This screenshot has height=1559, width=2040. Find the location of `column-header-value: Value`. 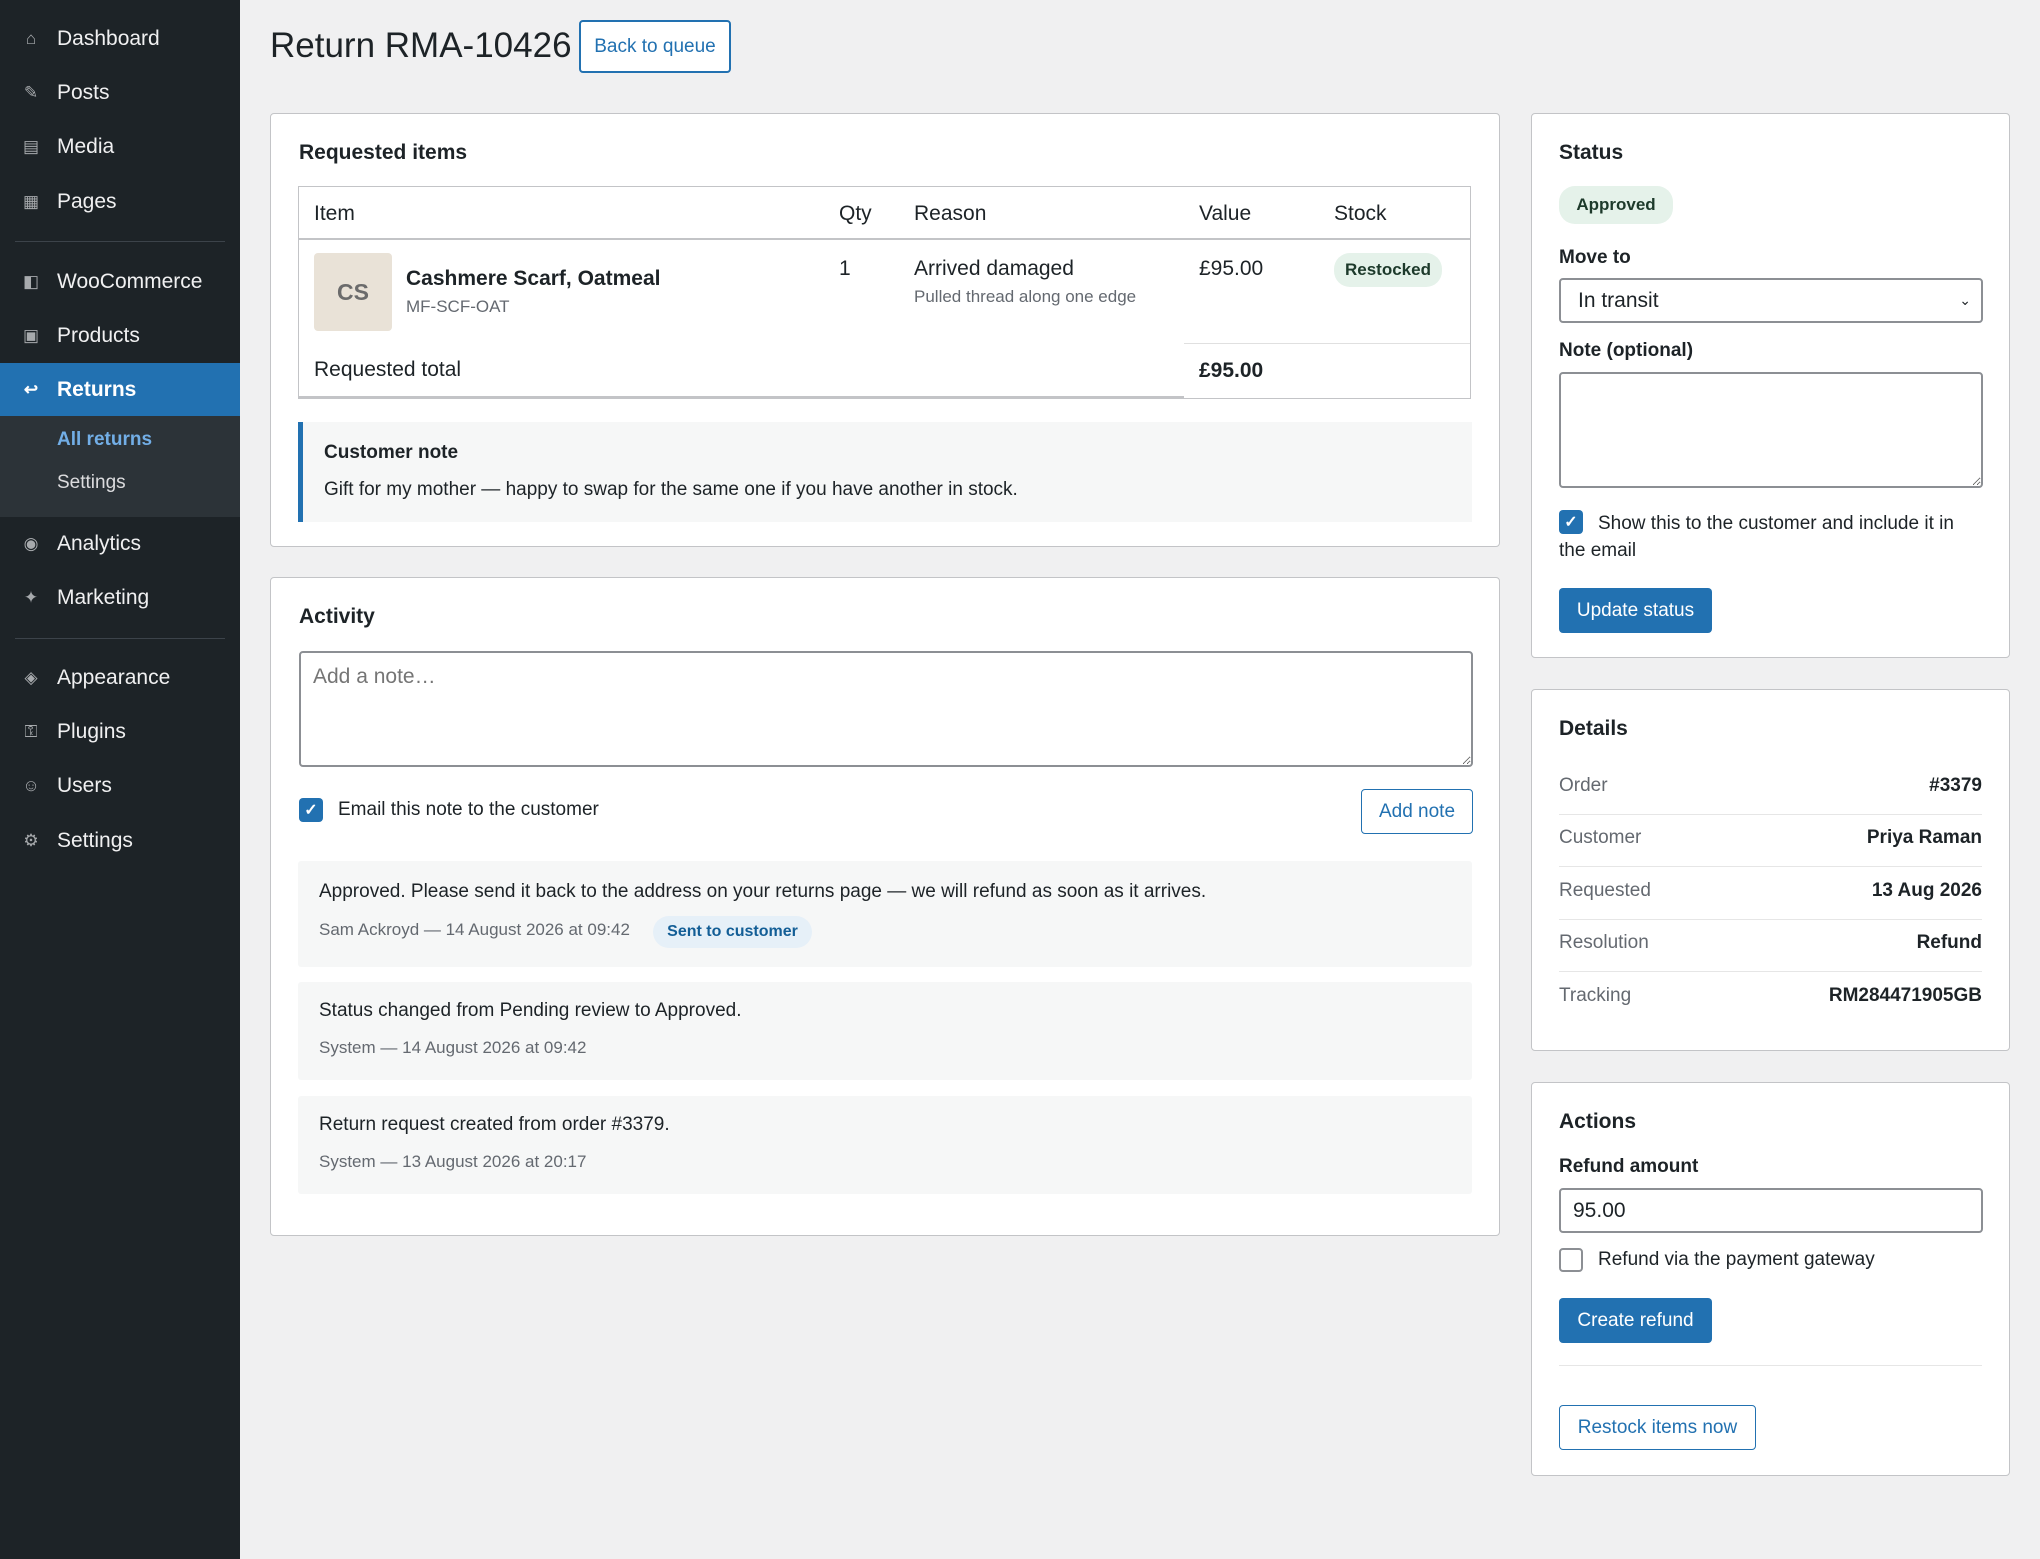

column-header-value: Value is located at coordinates (1225, 213).